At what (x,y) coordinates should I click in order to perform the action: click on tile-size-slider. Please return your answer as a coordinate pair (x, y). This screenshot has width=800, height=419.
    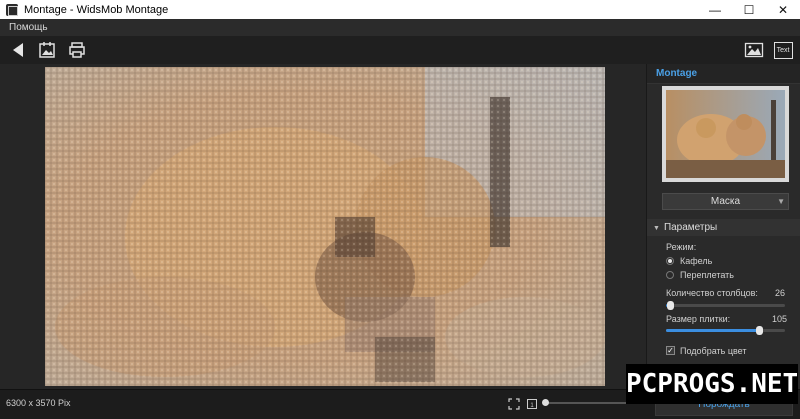
    Looking at the image, I should click on (725, 330).